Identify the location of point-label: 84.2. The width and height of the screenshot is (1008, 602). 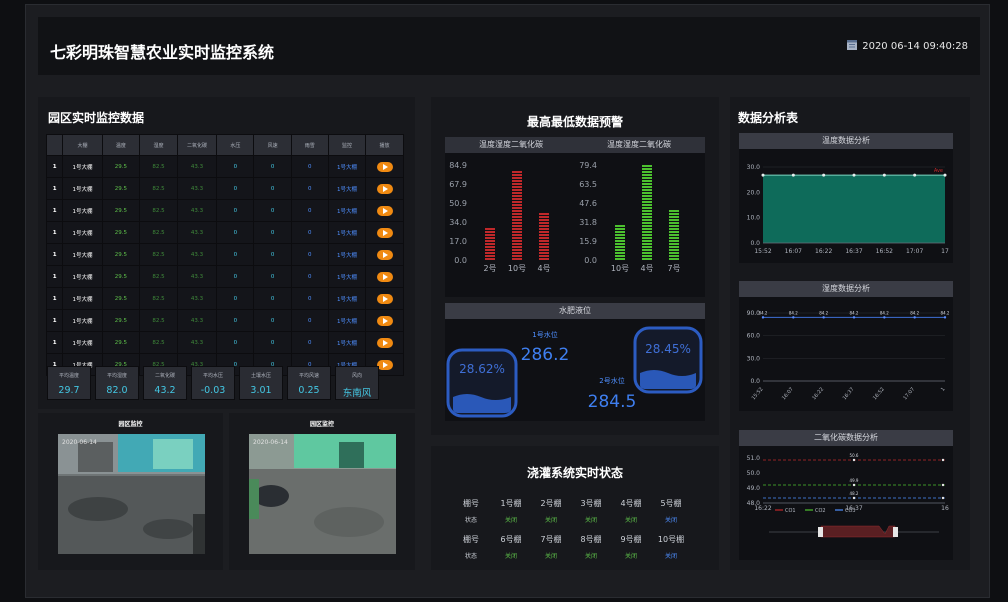
(793, 312).